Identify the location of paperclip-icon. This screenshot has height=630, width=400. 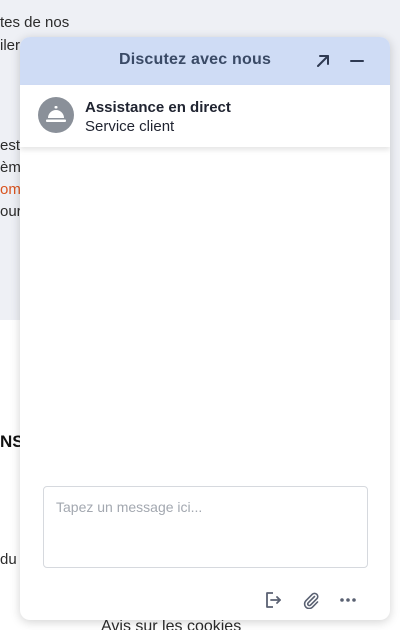
(311, 600).